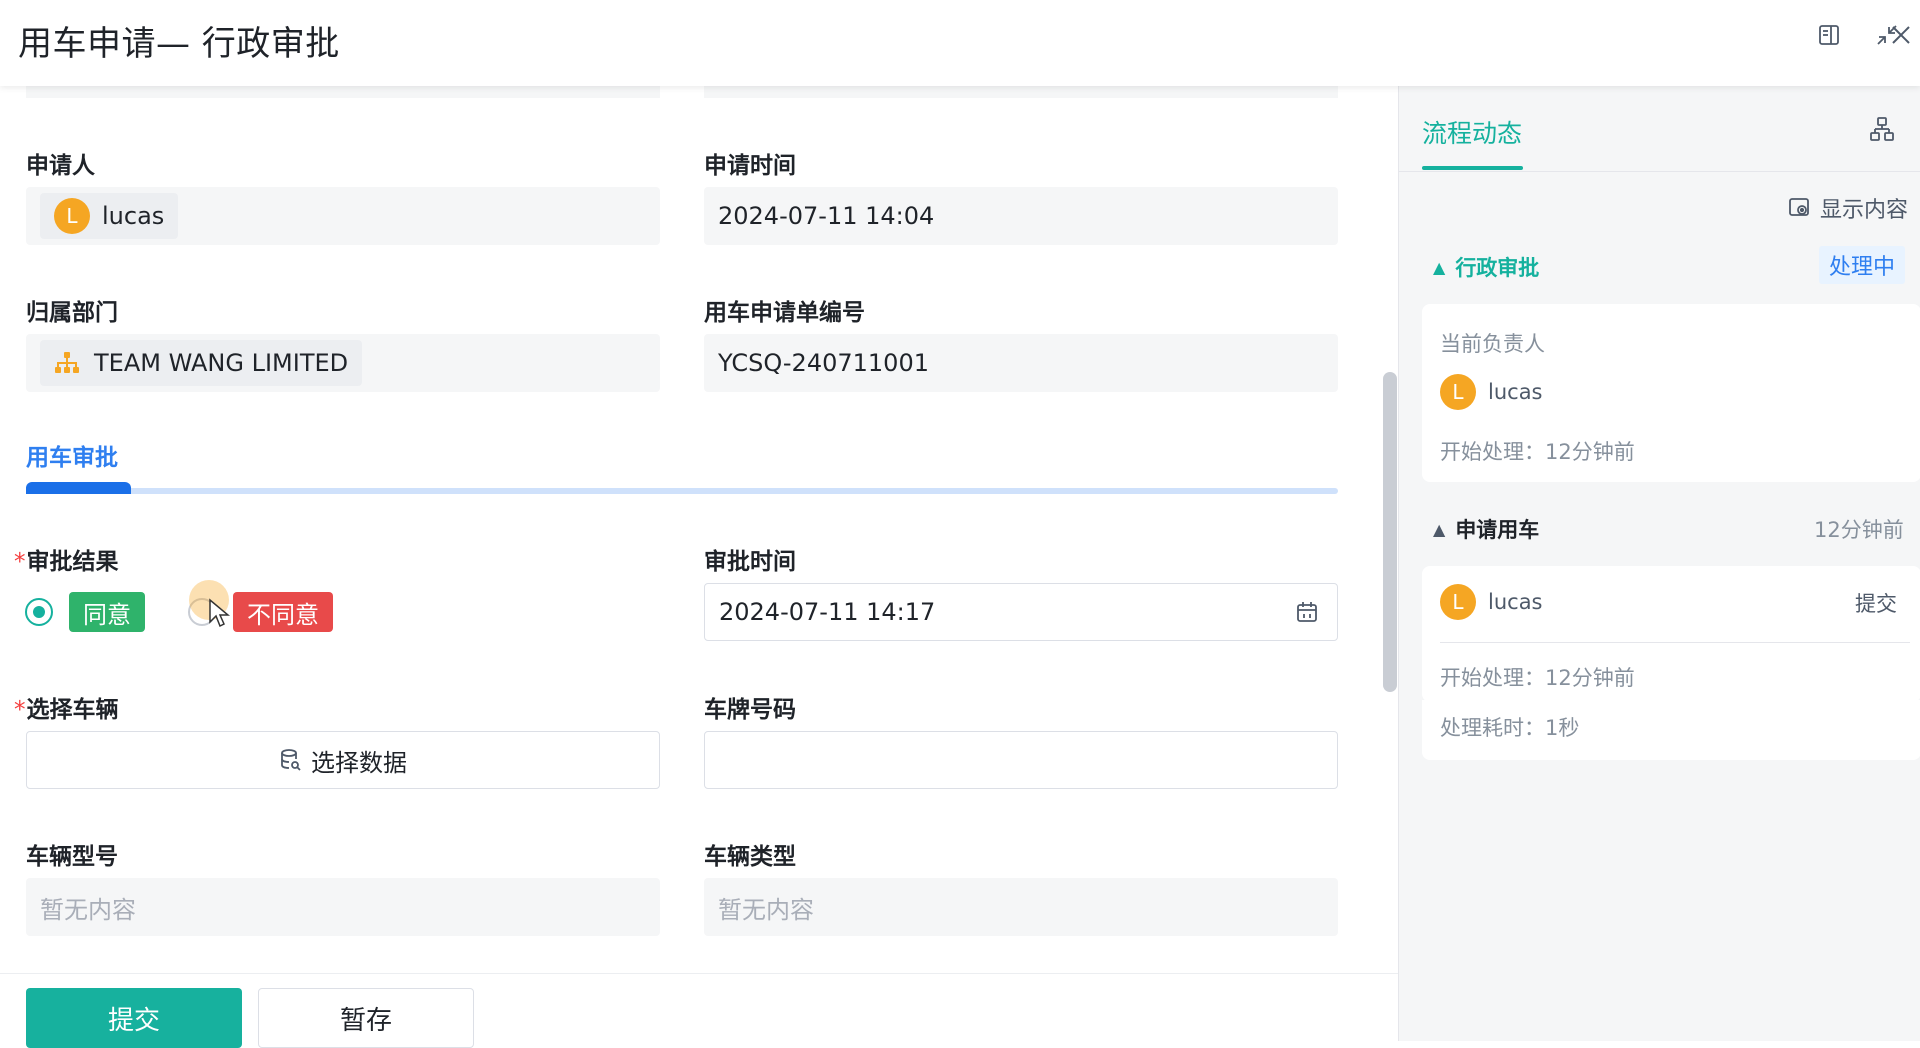 Image resolution: width=1920 pixels, height=1048 pixels. Describe the element at coordinates (784, 313) in the screenshot. I see `apply-no-label: 用车申请单编号` at that location.